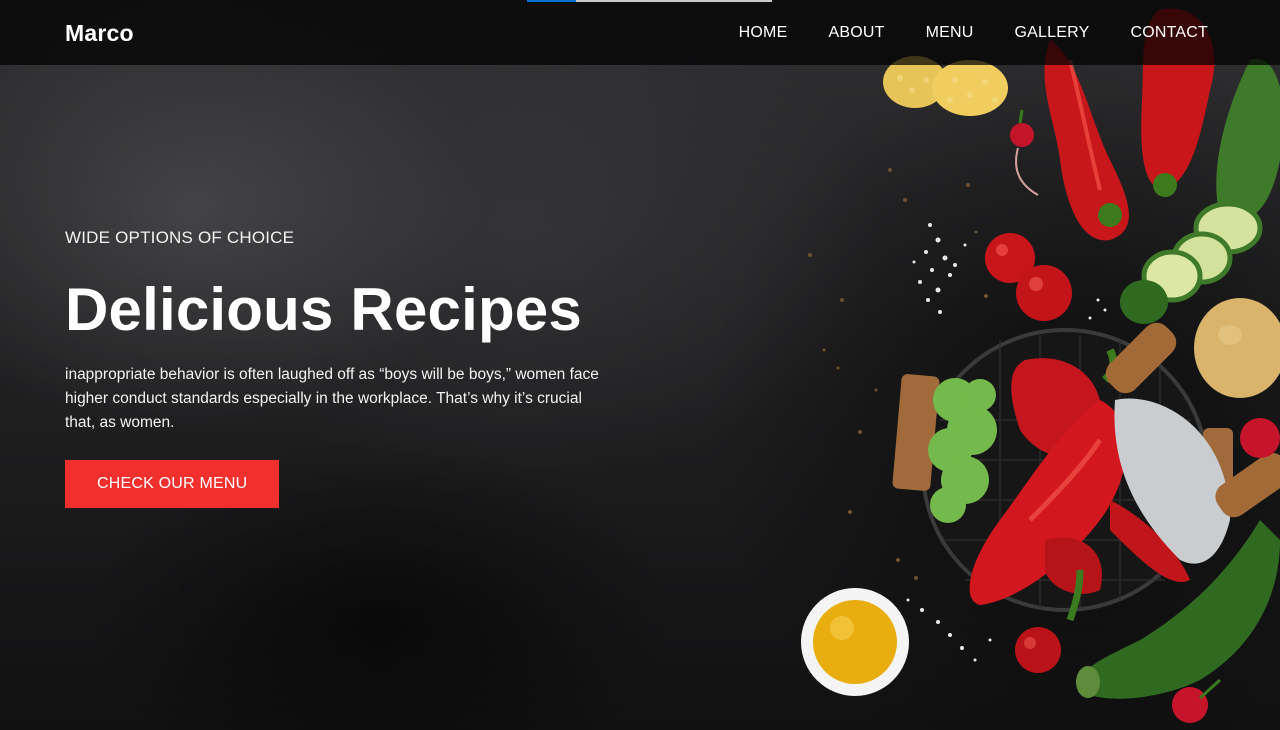 Image resolution: width=1280 pixels, height=730 pixels. What do you see at coordinates (945, 86) in the screenshot?
I see `corn-icon` at bounding box center [945, 86].